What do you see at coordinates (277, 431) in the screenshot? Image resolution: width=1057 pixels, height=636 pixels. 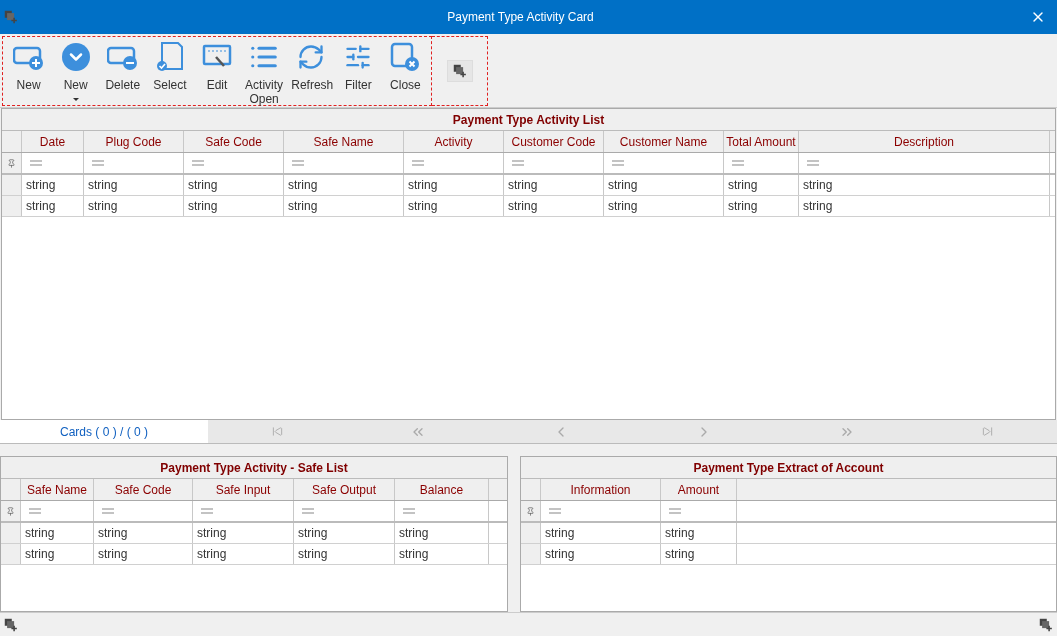 I see `first-page-icon` at bounding box center [277, 431].